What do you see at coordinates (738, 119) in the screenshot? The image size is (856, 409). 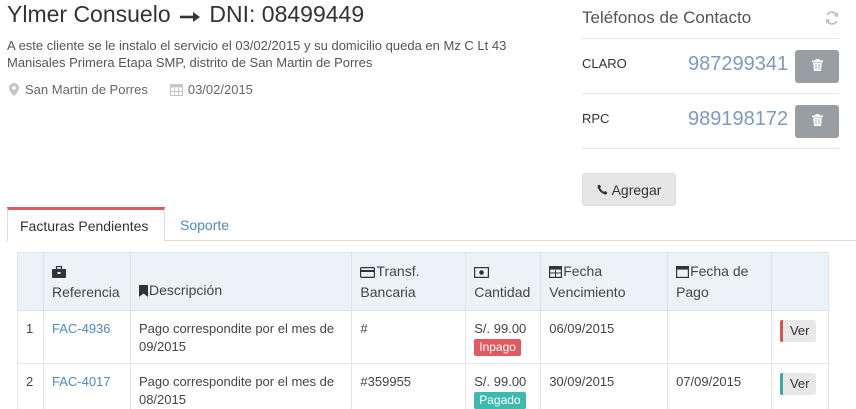 I see `phone-number-rpc: 989198172` at bounding box center [738, 119].